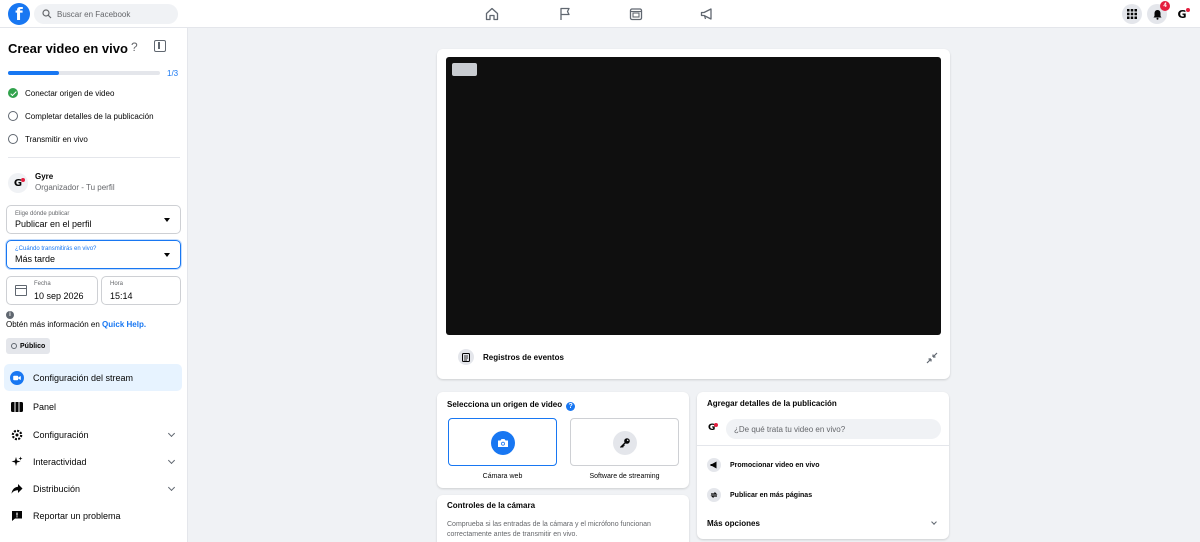 The width and height of the screenshot is (1200, 542). I want to click on time-label: Hora, so click(117, 284).